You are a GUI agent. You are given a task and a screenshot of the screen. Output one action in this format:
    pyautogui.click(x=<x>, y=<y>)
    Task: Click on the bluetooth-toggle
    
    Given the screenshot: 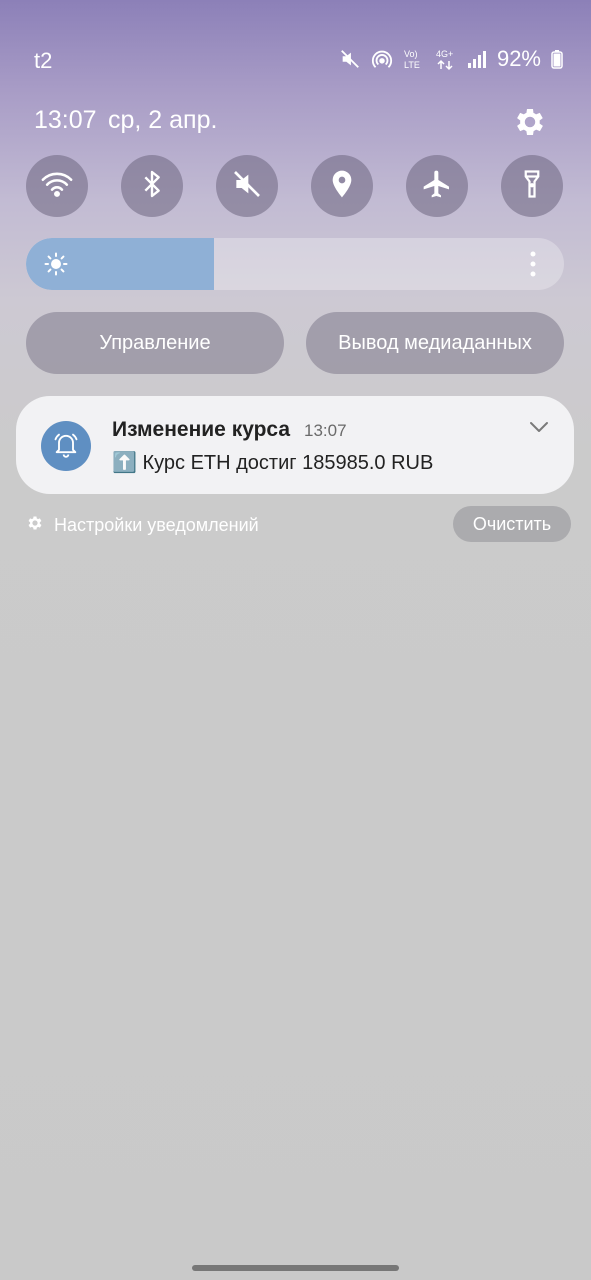 What is the action you would take?
    pyautogui.click(x=152, y=186)
    